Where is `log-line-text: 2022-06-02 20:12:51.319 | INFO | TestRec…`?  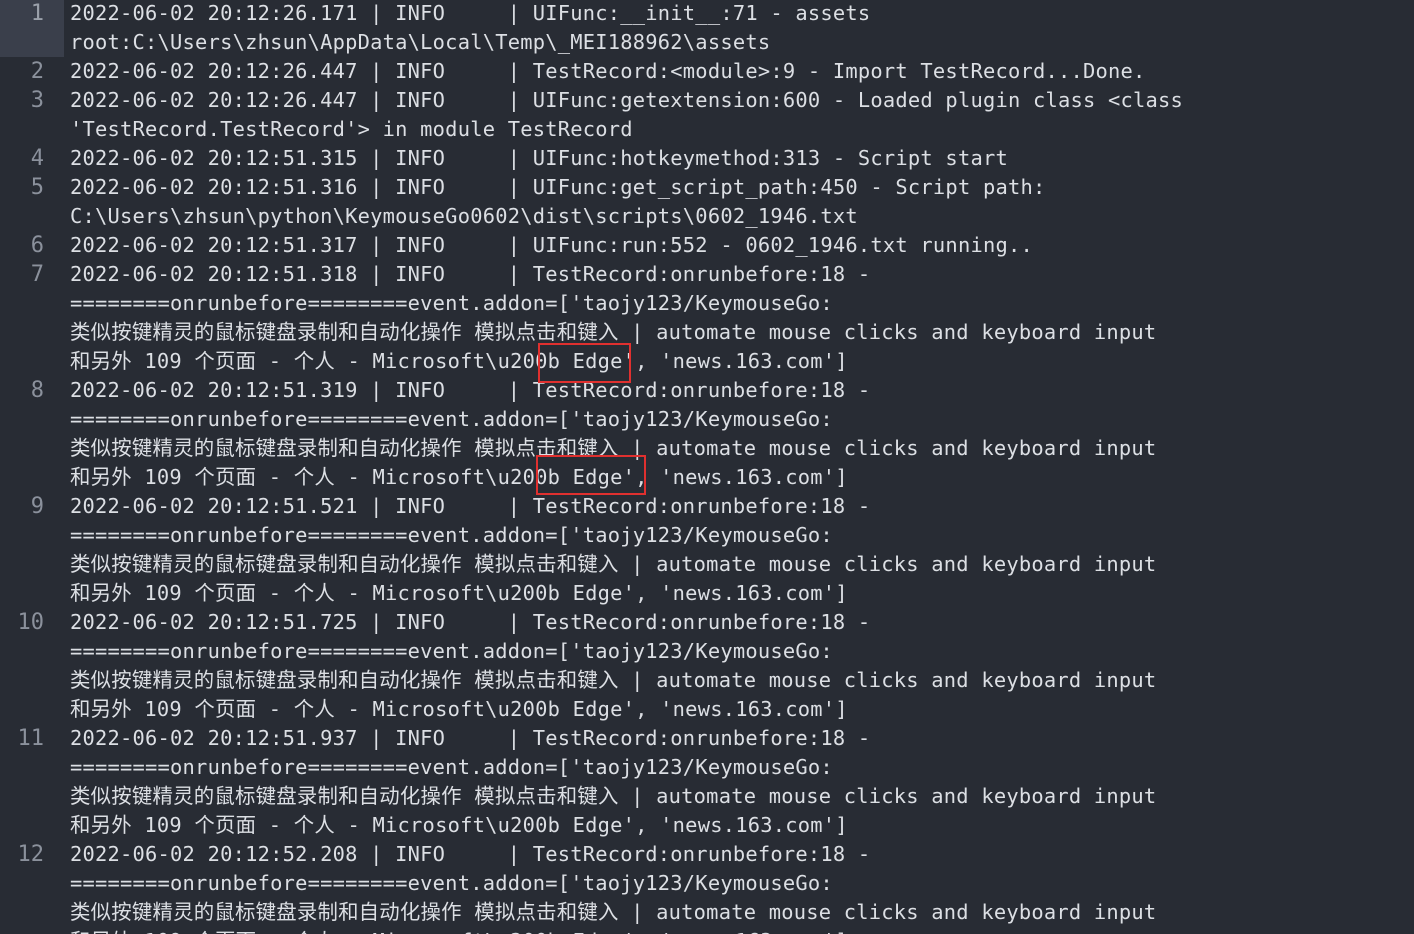
log-line-text: 2022-06-02 20:12:51.319 | INFO | TestRec… is located at coordinates (470, 390).